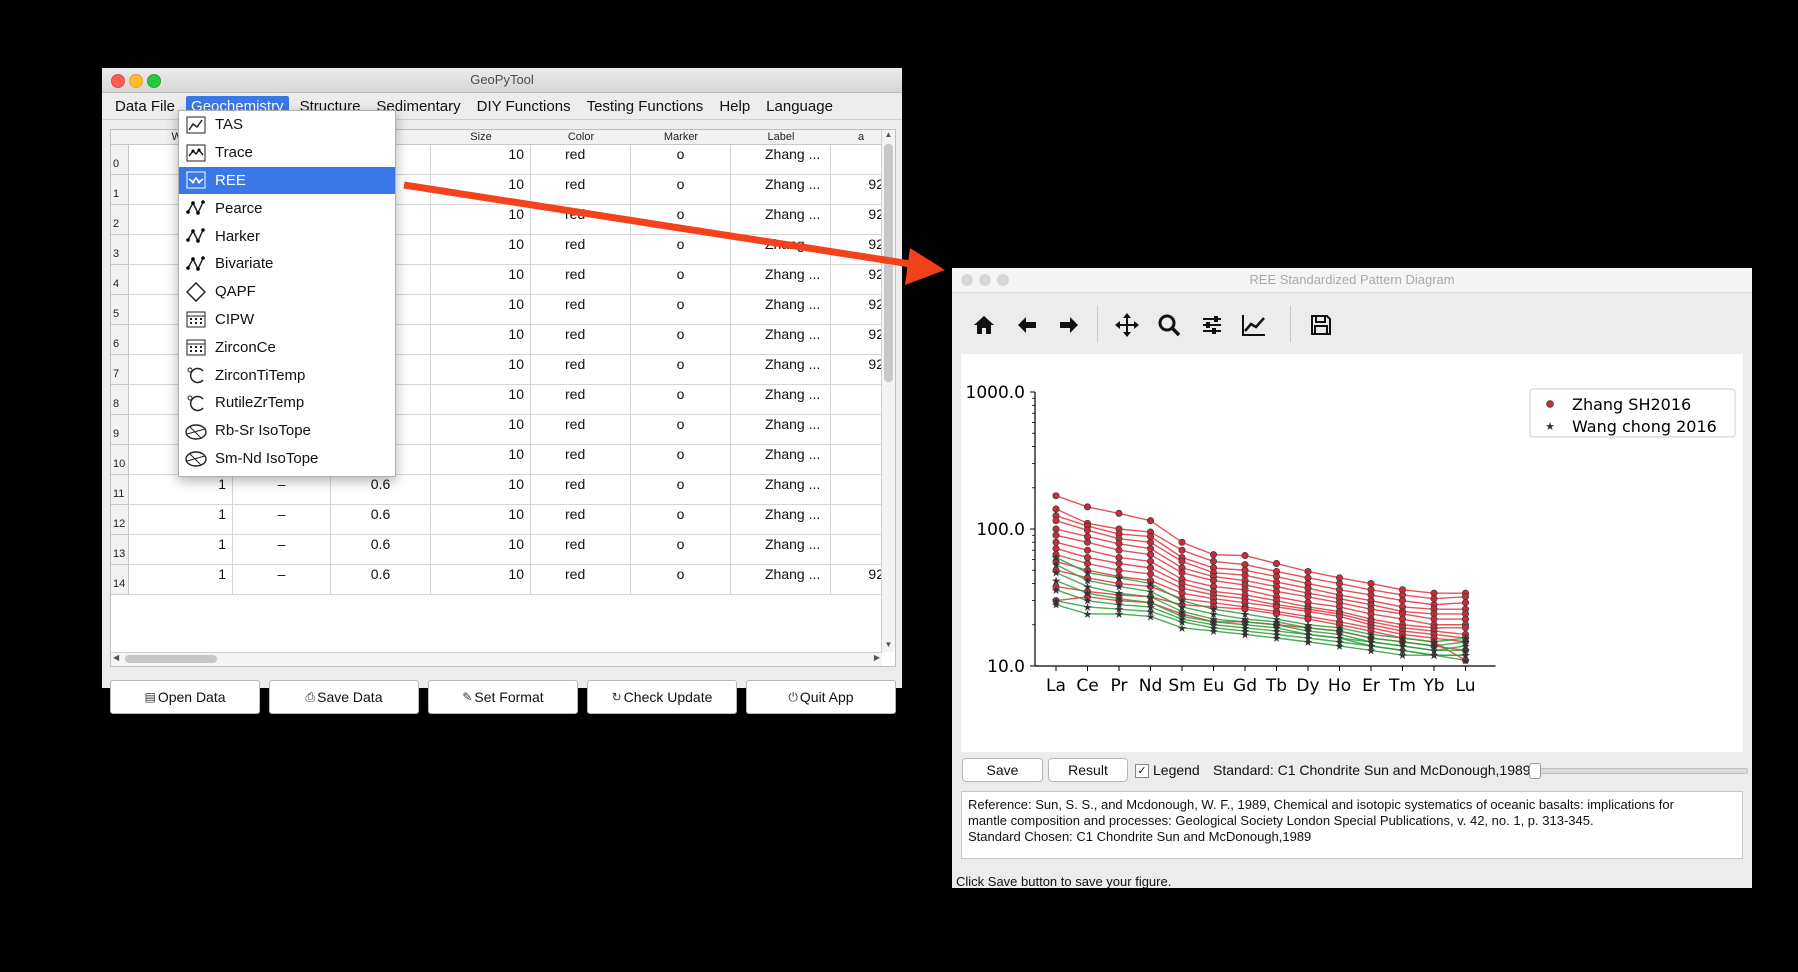 This screenshot has width=1798, height=972. What do you see at coordinates (1254, 325) in the screenshot?
I see `edit-curves-icon` at bounding box center [1254, 325].